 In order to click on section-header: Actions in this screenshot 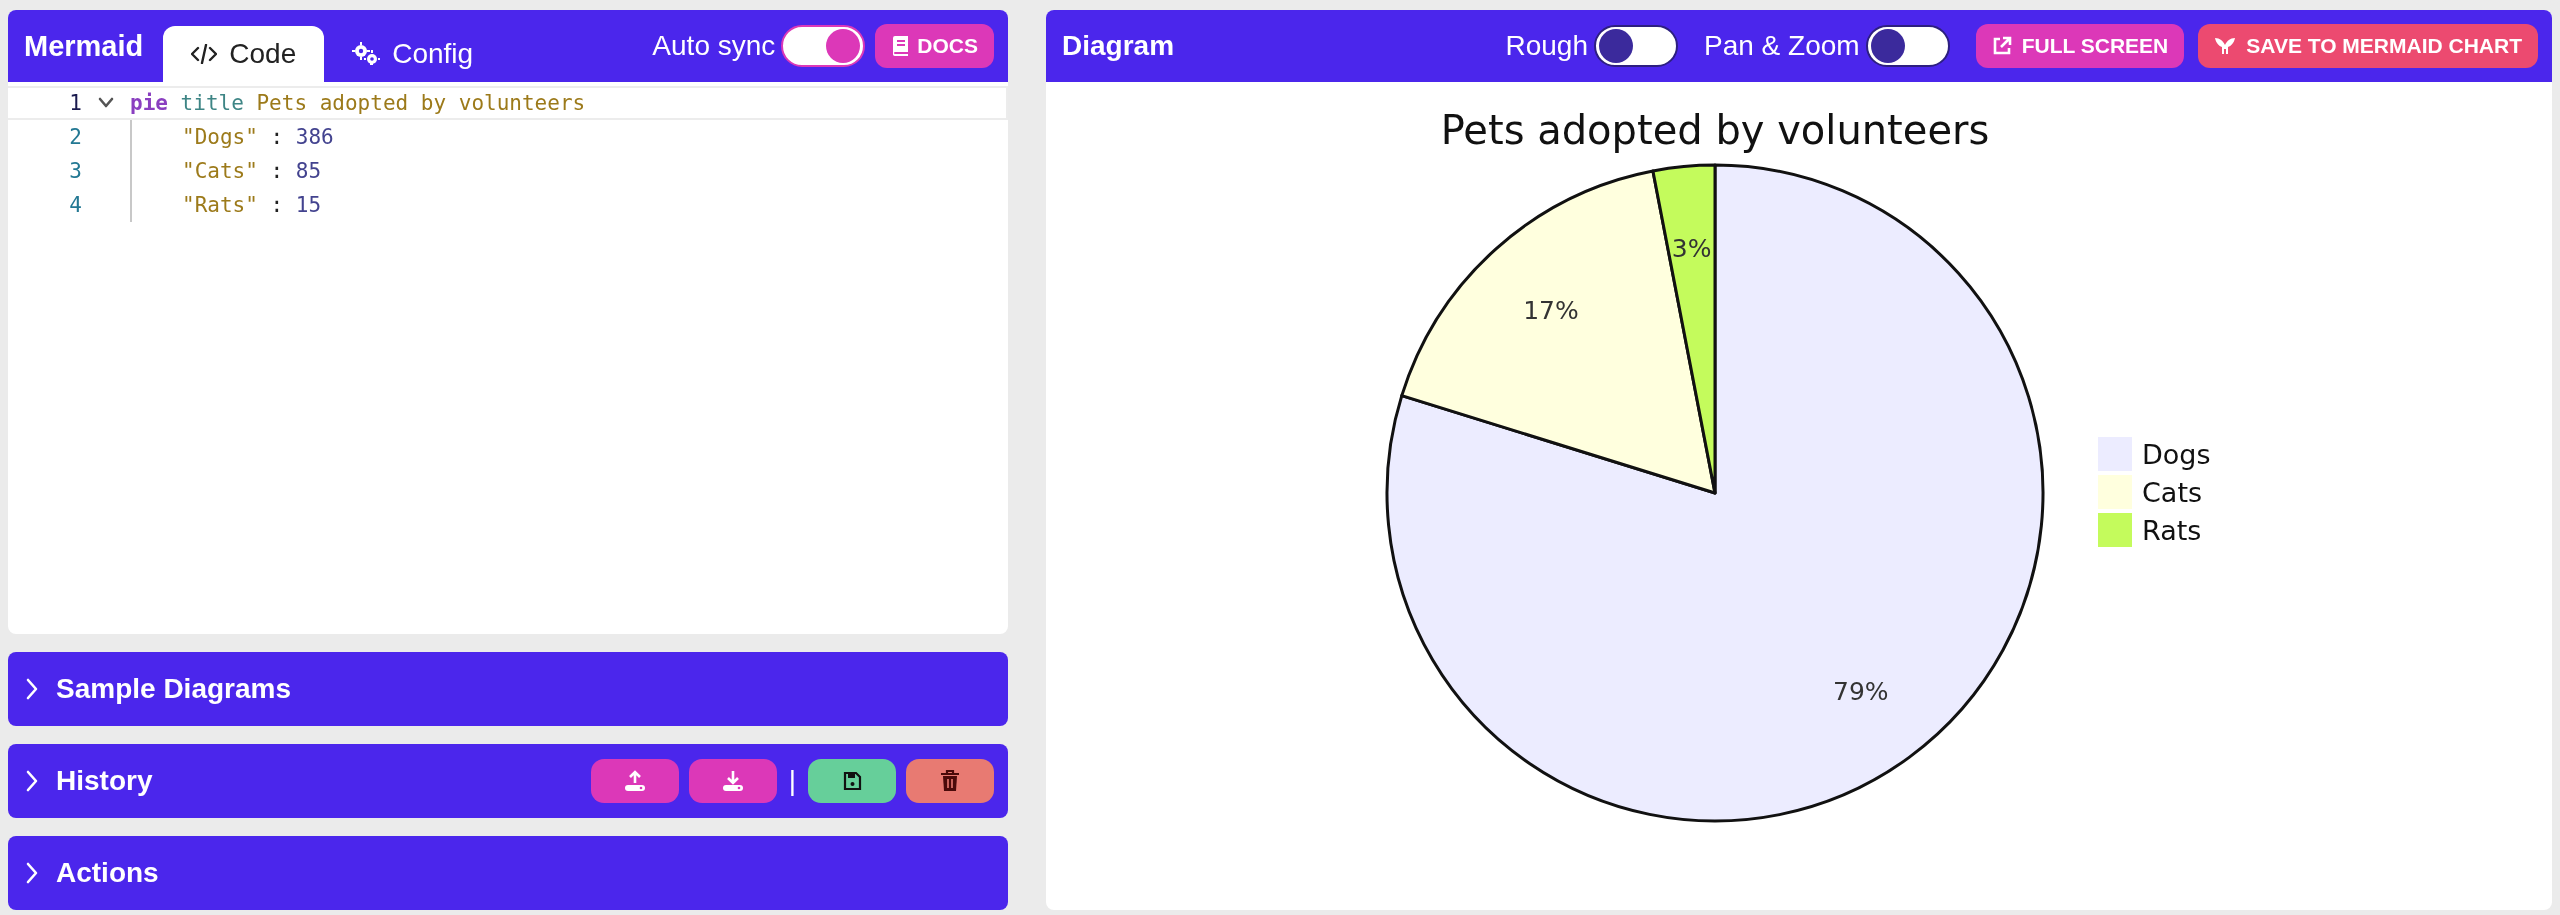, I will do `click(91, 873)`.